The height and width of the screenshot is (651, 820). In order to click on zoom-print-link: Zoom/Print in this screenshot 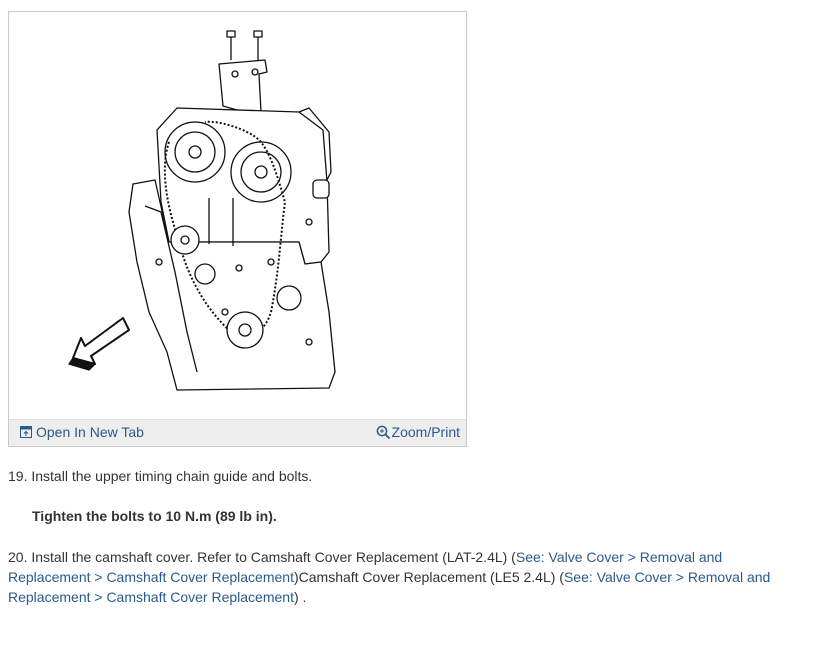, I will do `click(418, 432)`.